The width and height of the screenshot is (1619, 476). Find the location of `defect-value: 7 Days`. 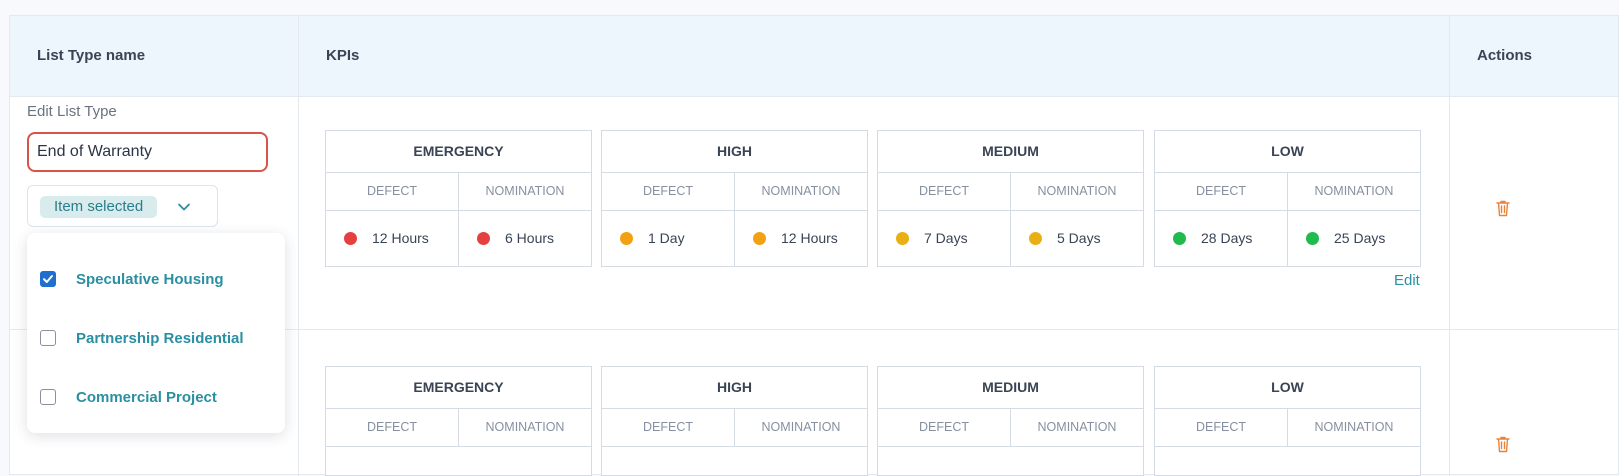

defect-value: 7 Days is located at coordinates (946, 238).